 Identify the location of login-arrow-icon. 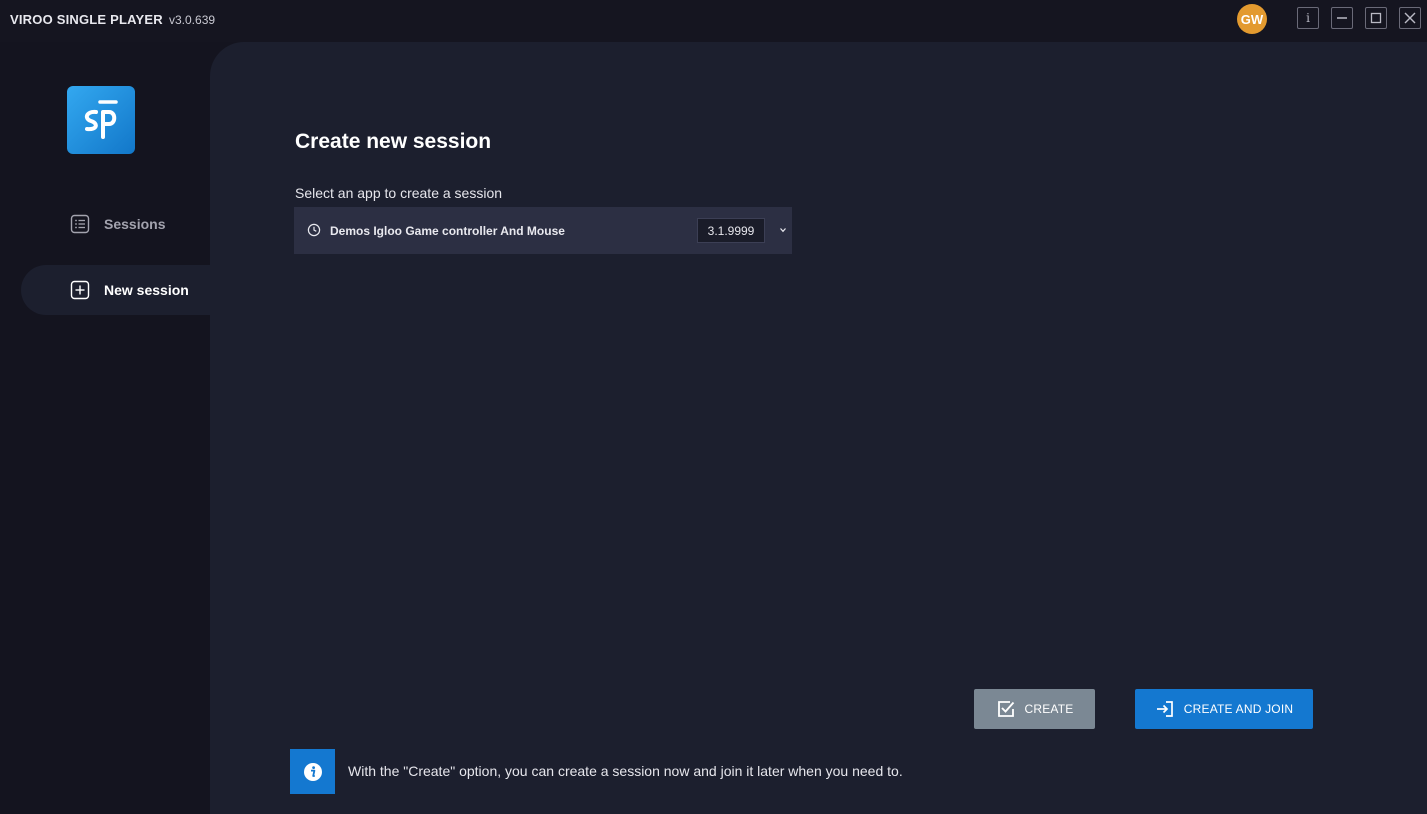
(1164, 709).